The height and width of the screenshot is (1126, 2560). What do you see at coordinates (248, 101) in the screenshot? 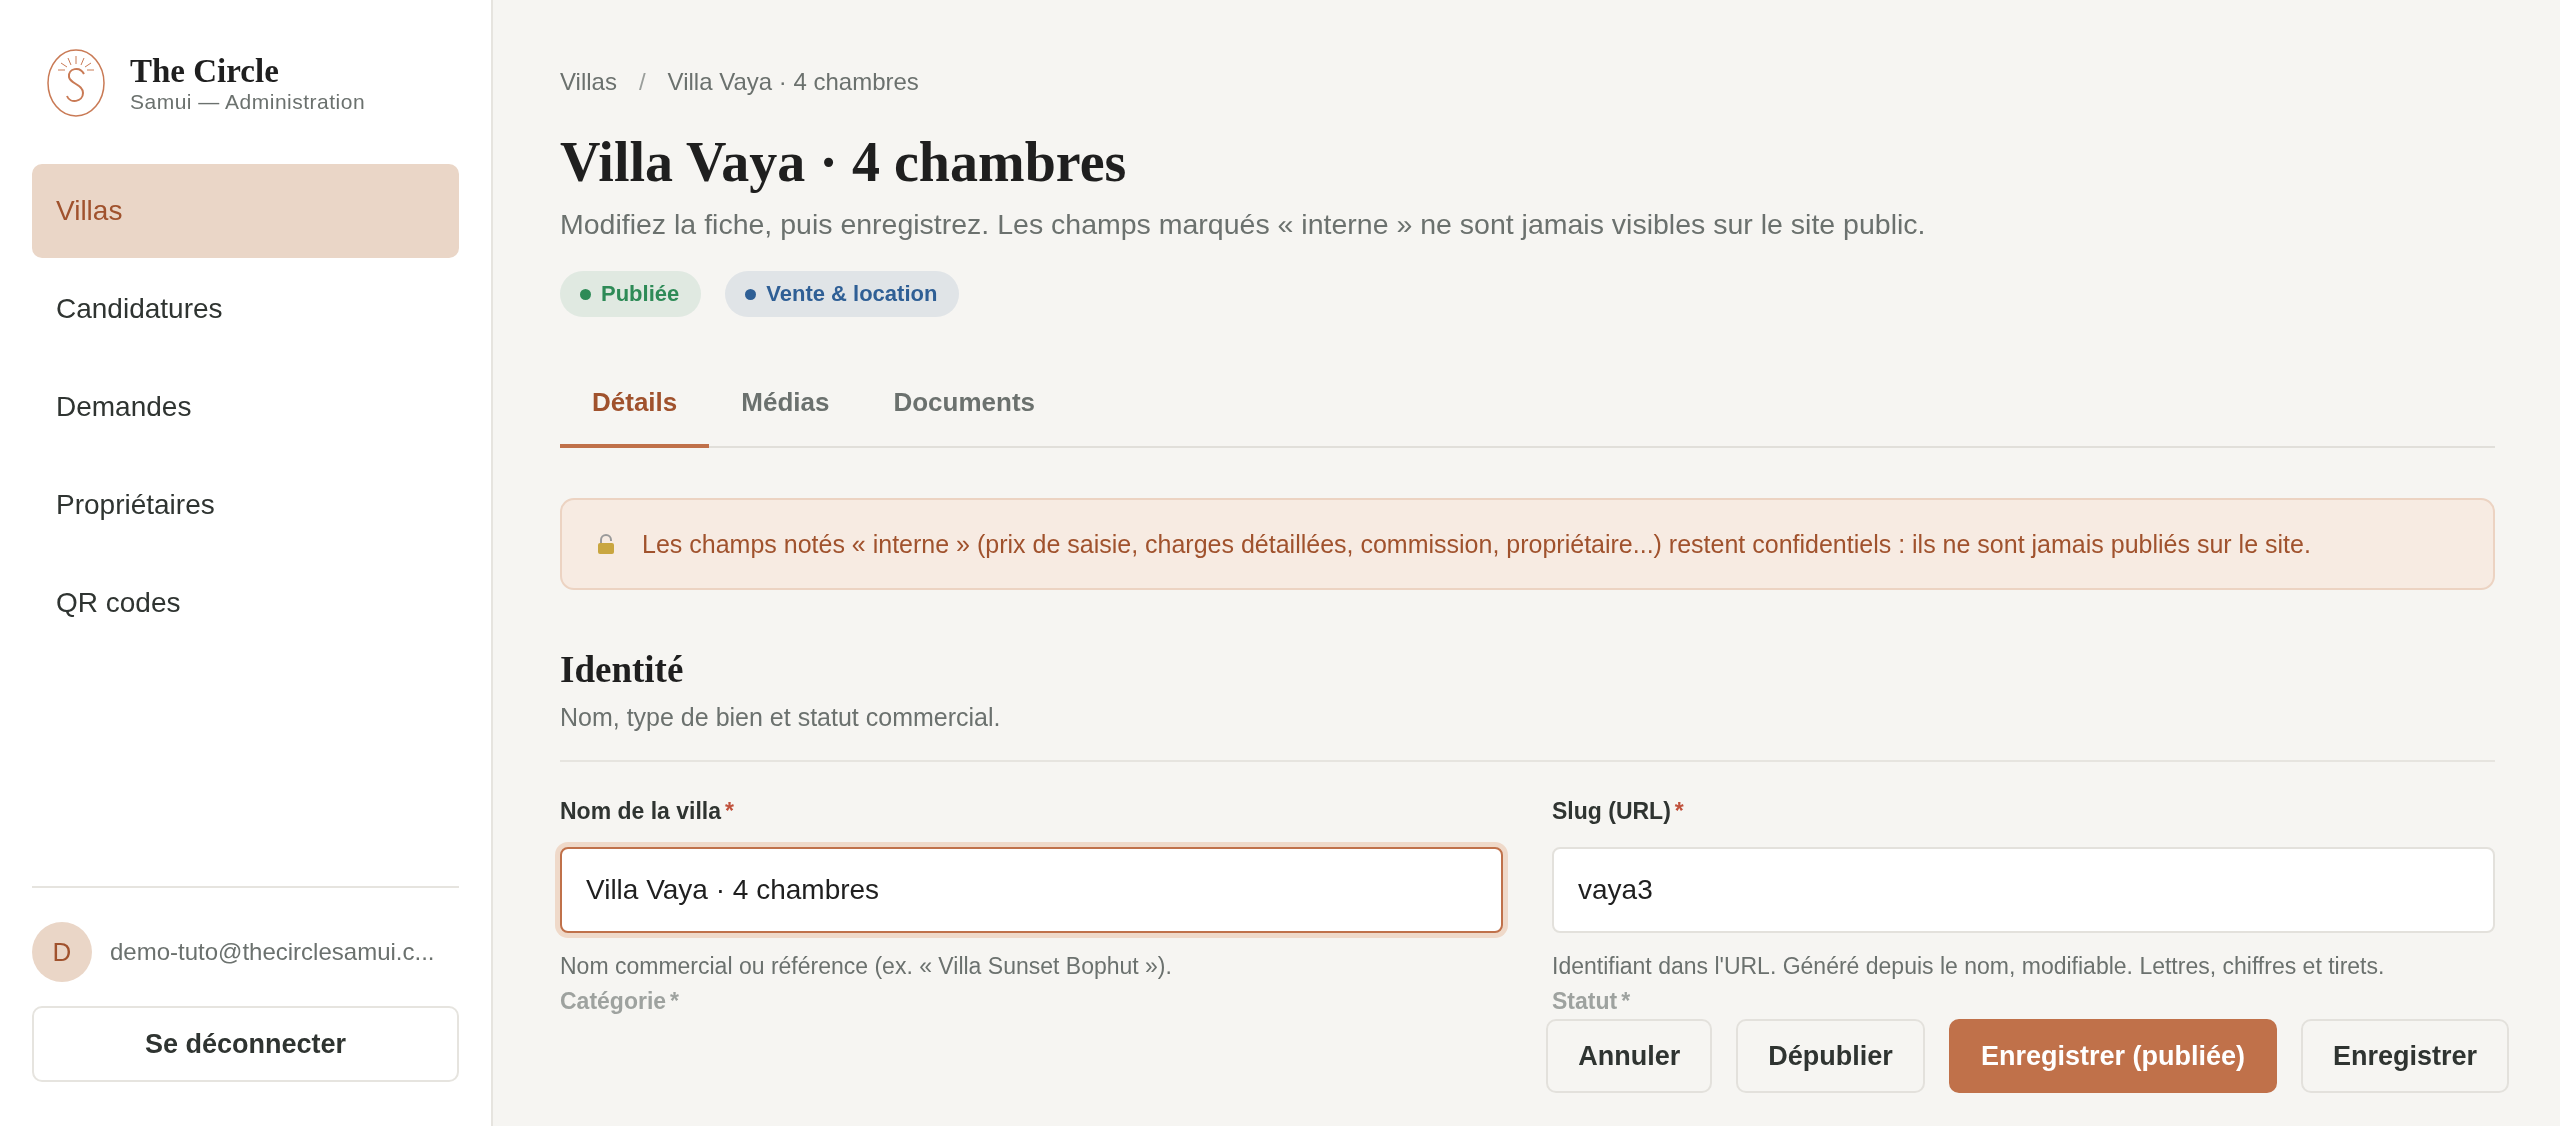
I see `brand-subtitle: Samui — Administration` at bounding box center [248, 101].